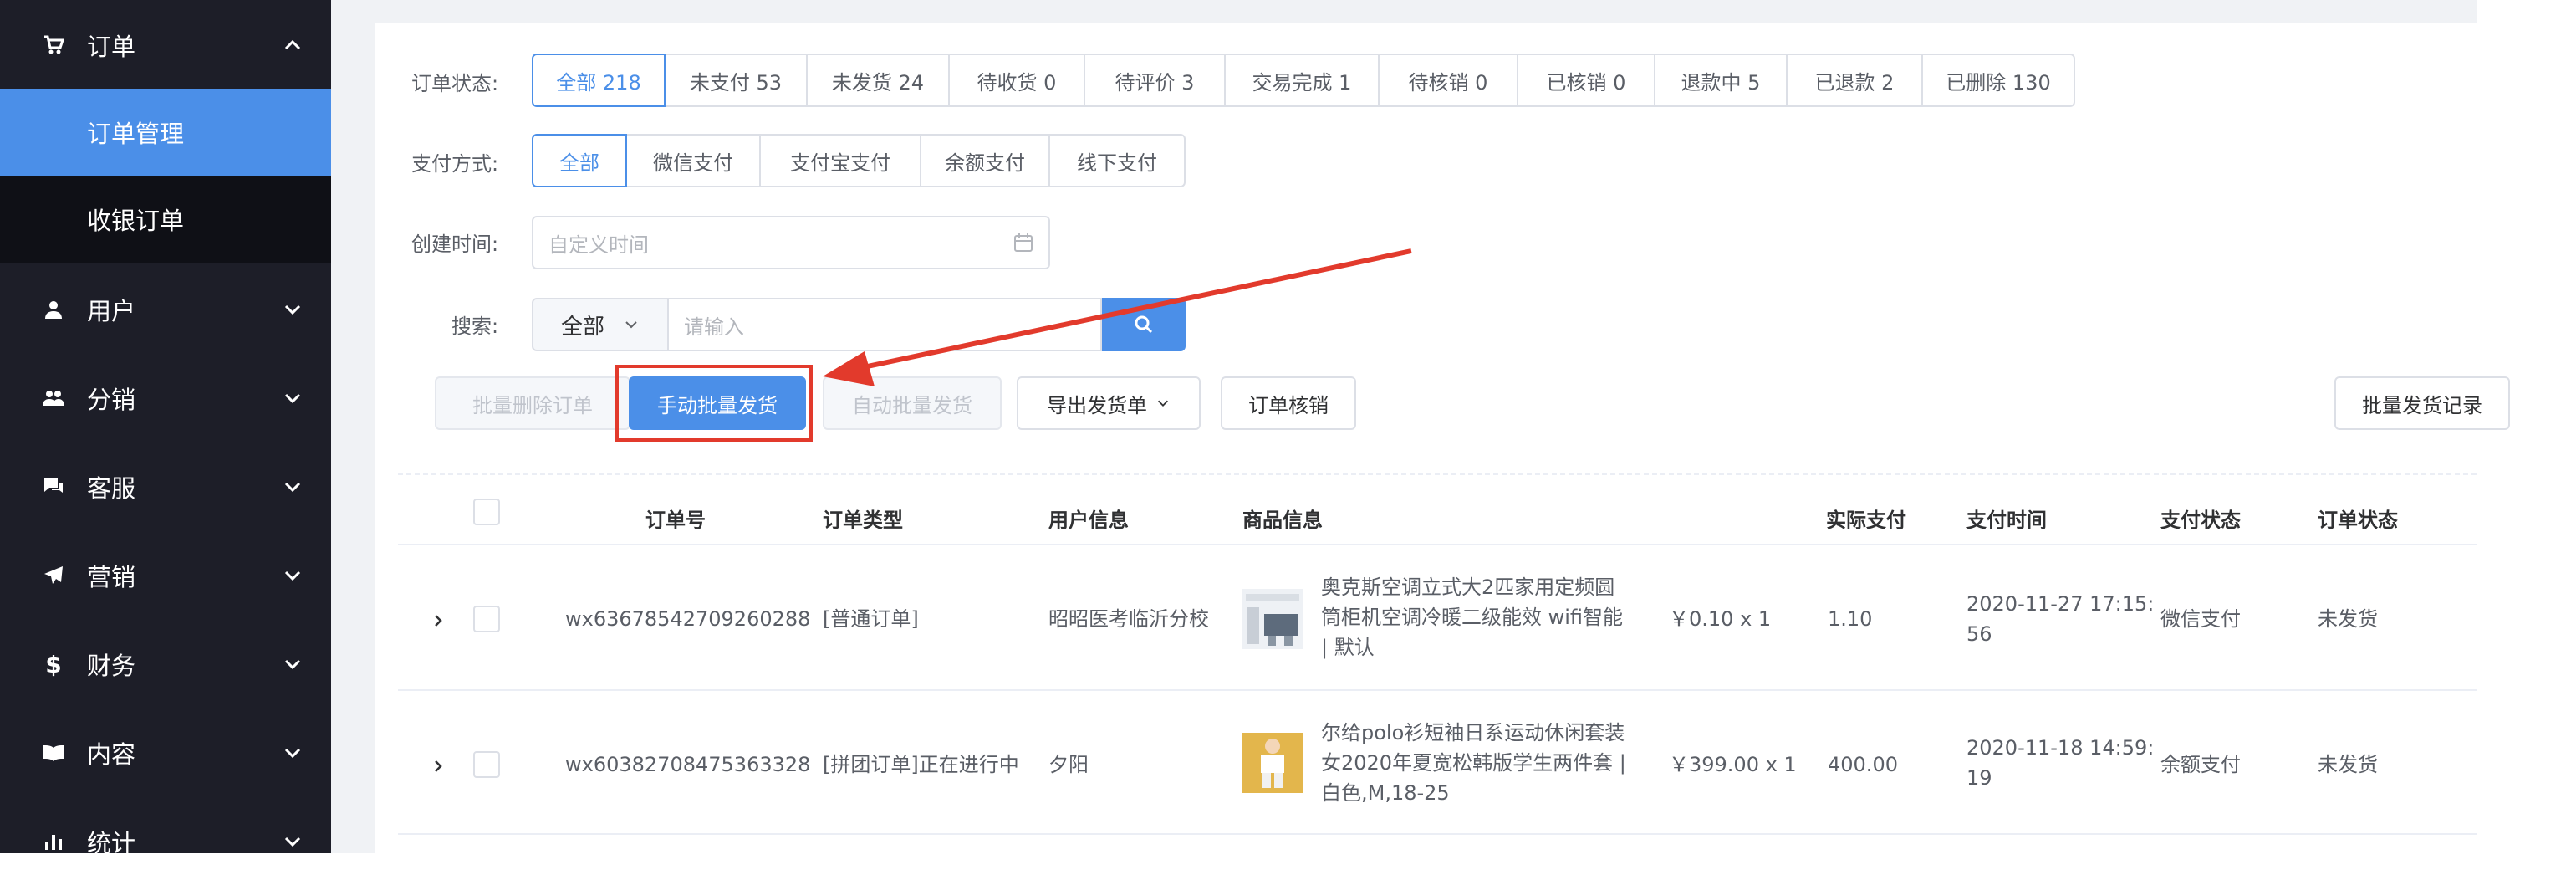 Image resolution: width=2576 pixels, height=885 pixels. Describe the element at coordinates (1863, 764) in the screenshot. I see `paid-amount: 400.00` at that location.